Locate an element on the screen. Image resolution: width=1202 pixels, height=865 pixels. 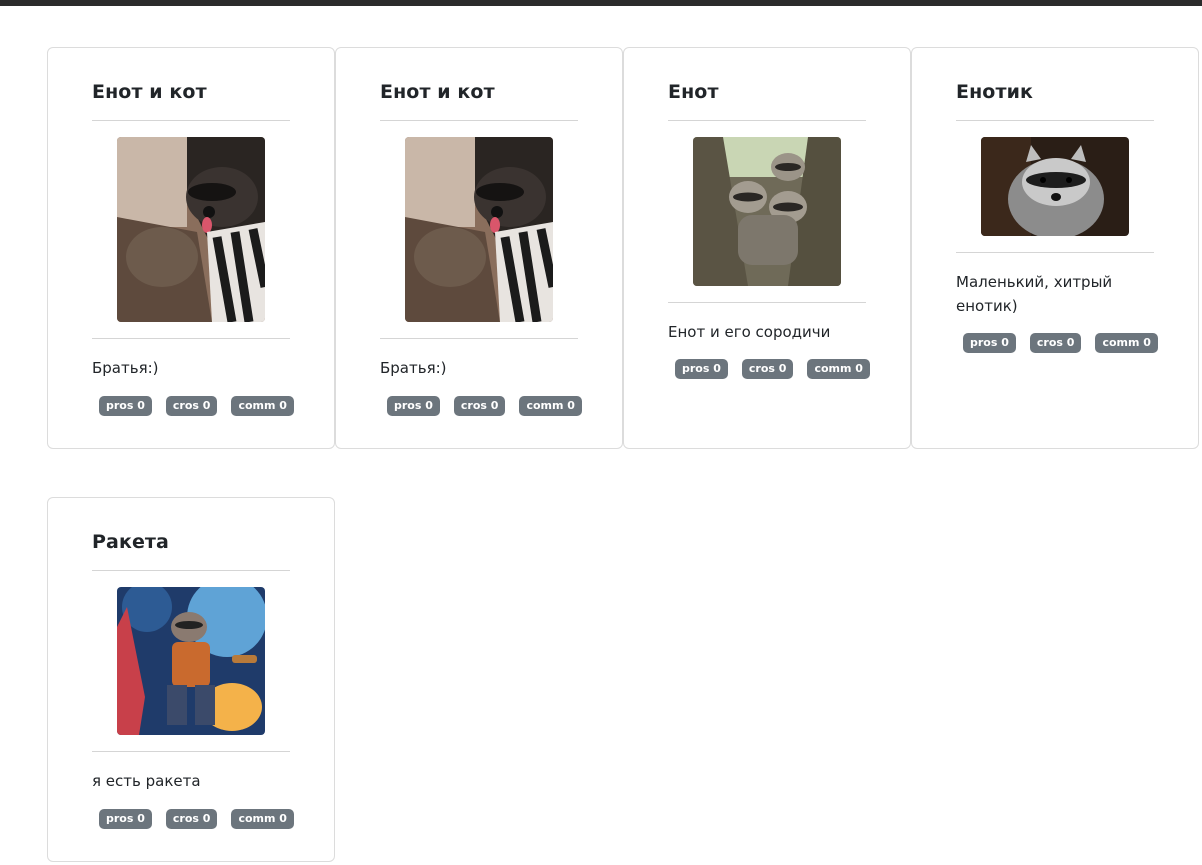
card-title: Енотик is located at coordinates (994, 92).